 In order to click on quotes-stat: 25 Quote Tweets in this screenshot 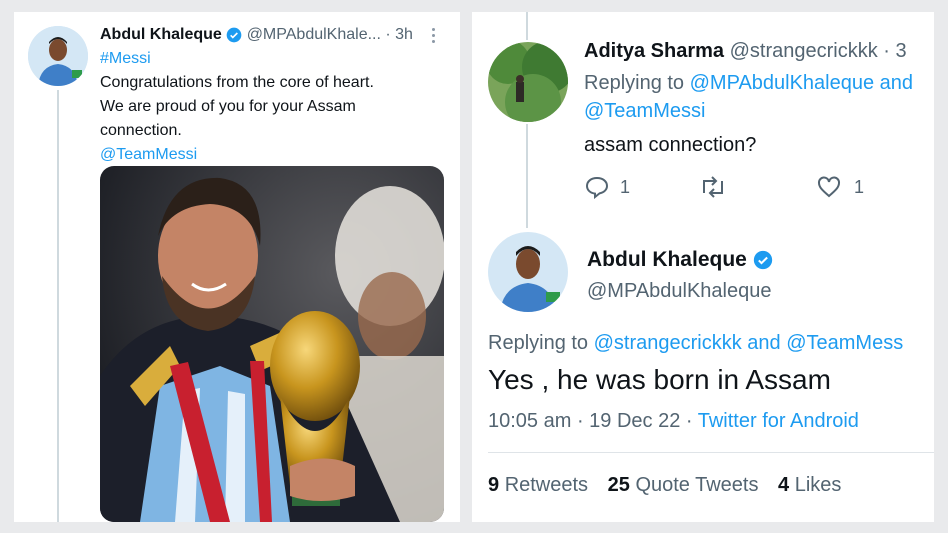, I will do `click(683, 485)`.